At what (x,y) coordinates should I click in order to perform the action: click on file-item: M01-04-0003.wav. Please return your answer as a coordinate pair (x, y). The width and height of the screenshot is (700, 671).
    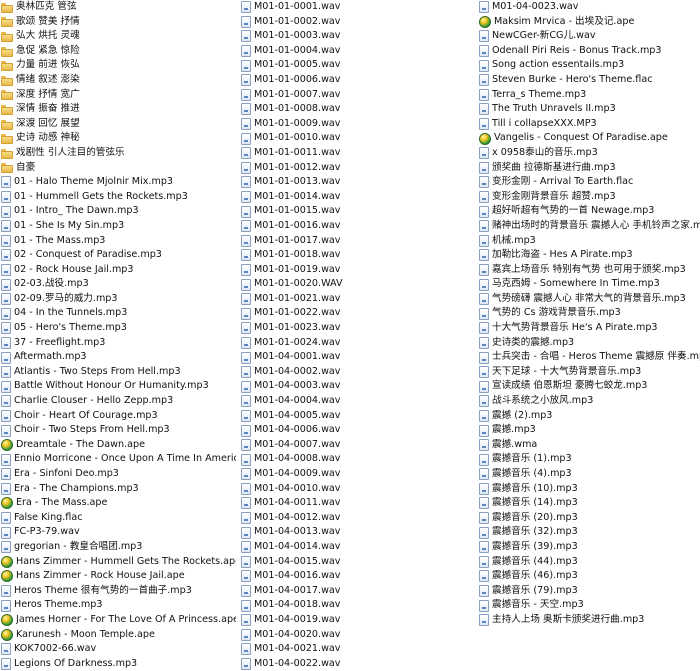
    Looking at the image, I should click on (360, 386).